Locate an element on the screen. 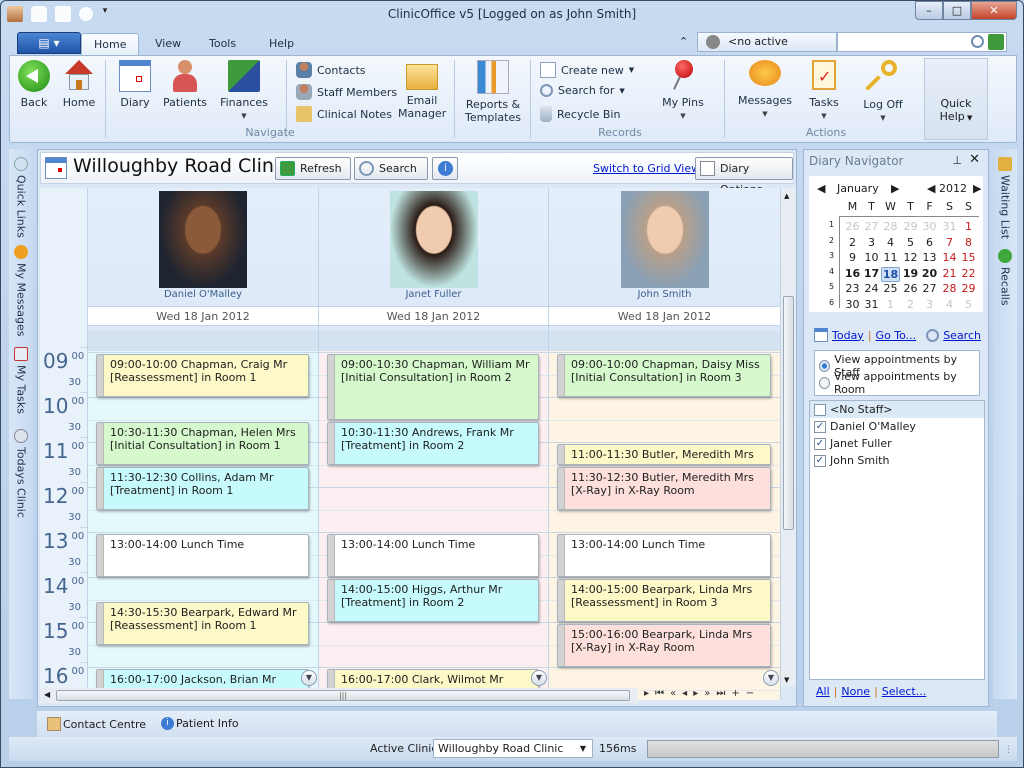  staff-filter-item: <No Staff> is located at coordinates (897, 409).